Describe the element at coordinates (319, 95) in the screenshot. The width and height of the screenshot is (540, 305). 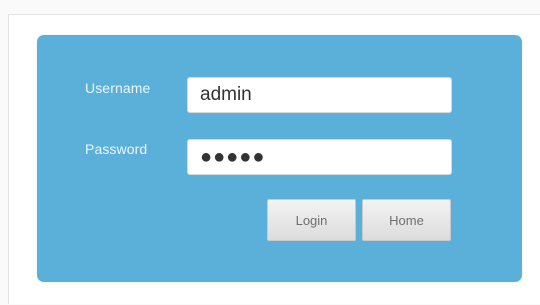
I see `username-input` at that location.